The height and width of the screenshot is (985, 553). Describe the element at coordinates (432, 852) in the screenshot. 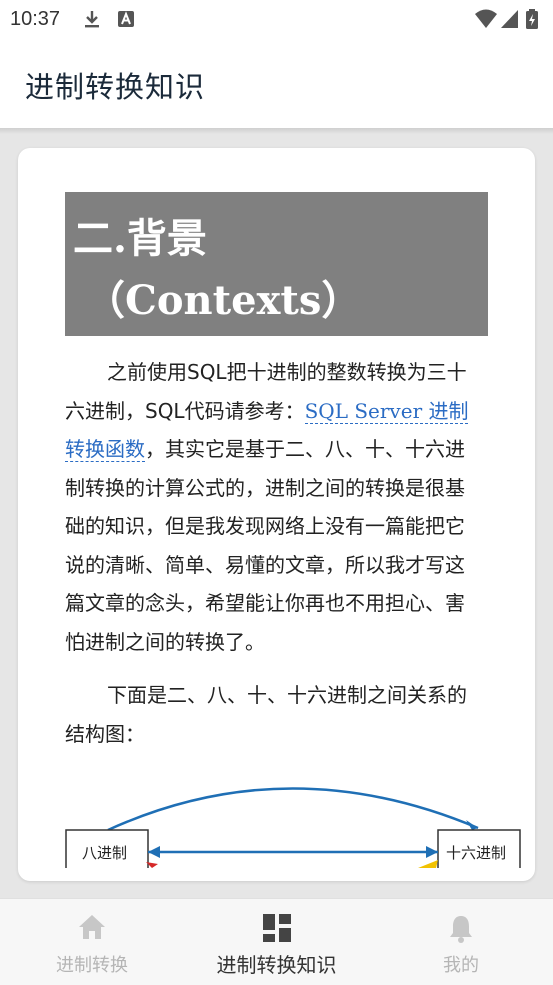

I see `connector-arrowhead-right` at that location.